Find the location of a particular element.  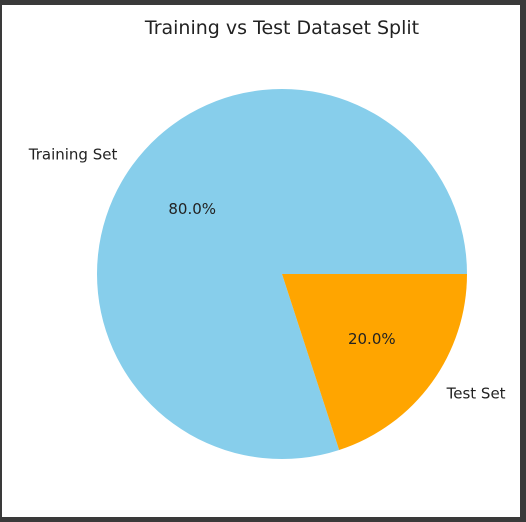

category-label-training-set: Training Set is located at coordinates (73, 154).